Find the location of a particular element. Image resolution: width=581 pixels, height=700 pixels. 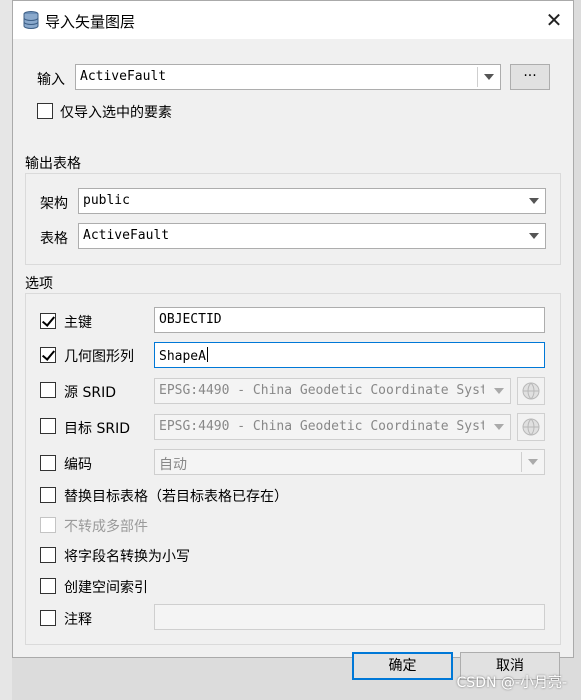

target-crs-selector-button is located at coordinates (531, 427).